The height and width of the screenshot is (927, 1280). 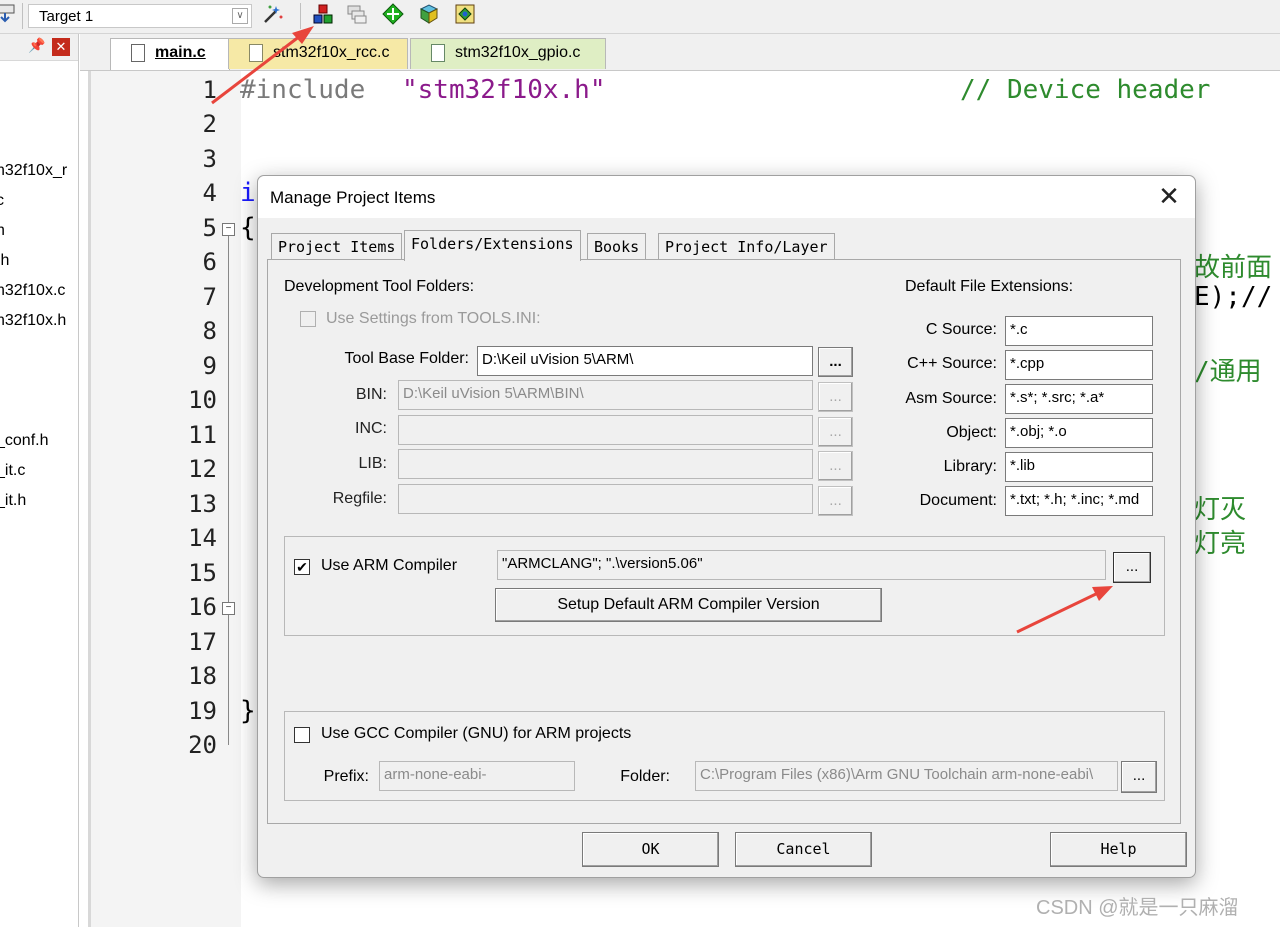 What do you see at coordinates (1118, 849) in the screenshot?
I see `help-button: Help` at bounding box center [1118, 849].